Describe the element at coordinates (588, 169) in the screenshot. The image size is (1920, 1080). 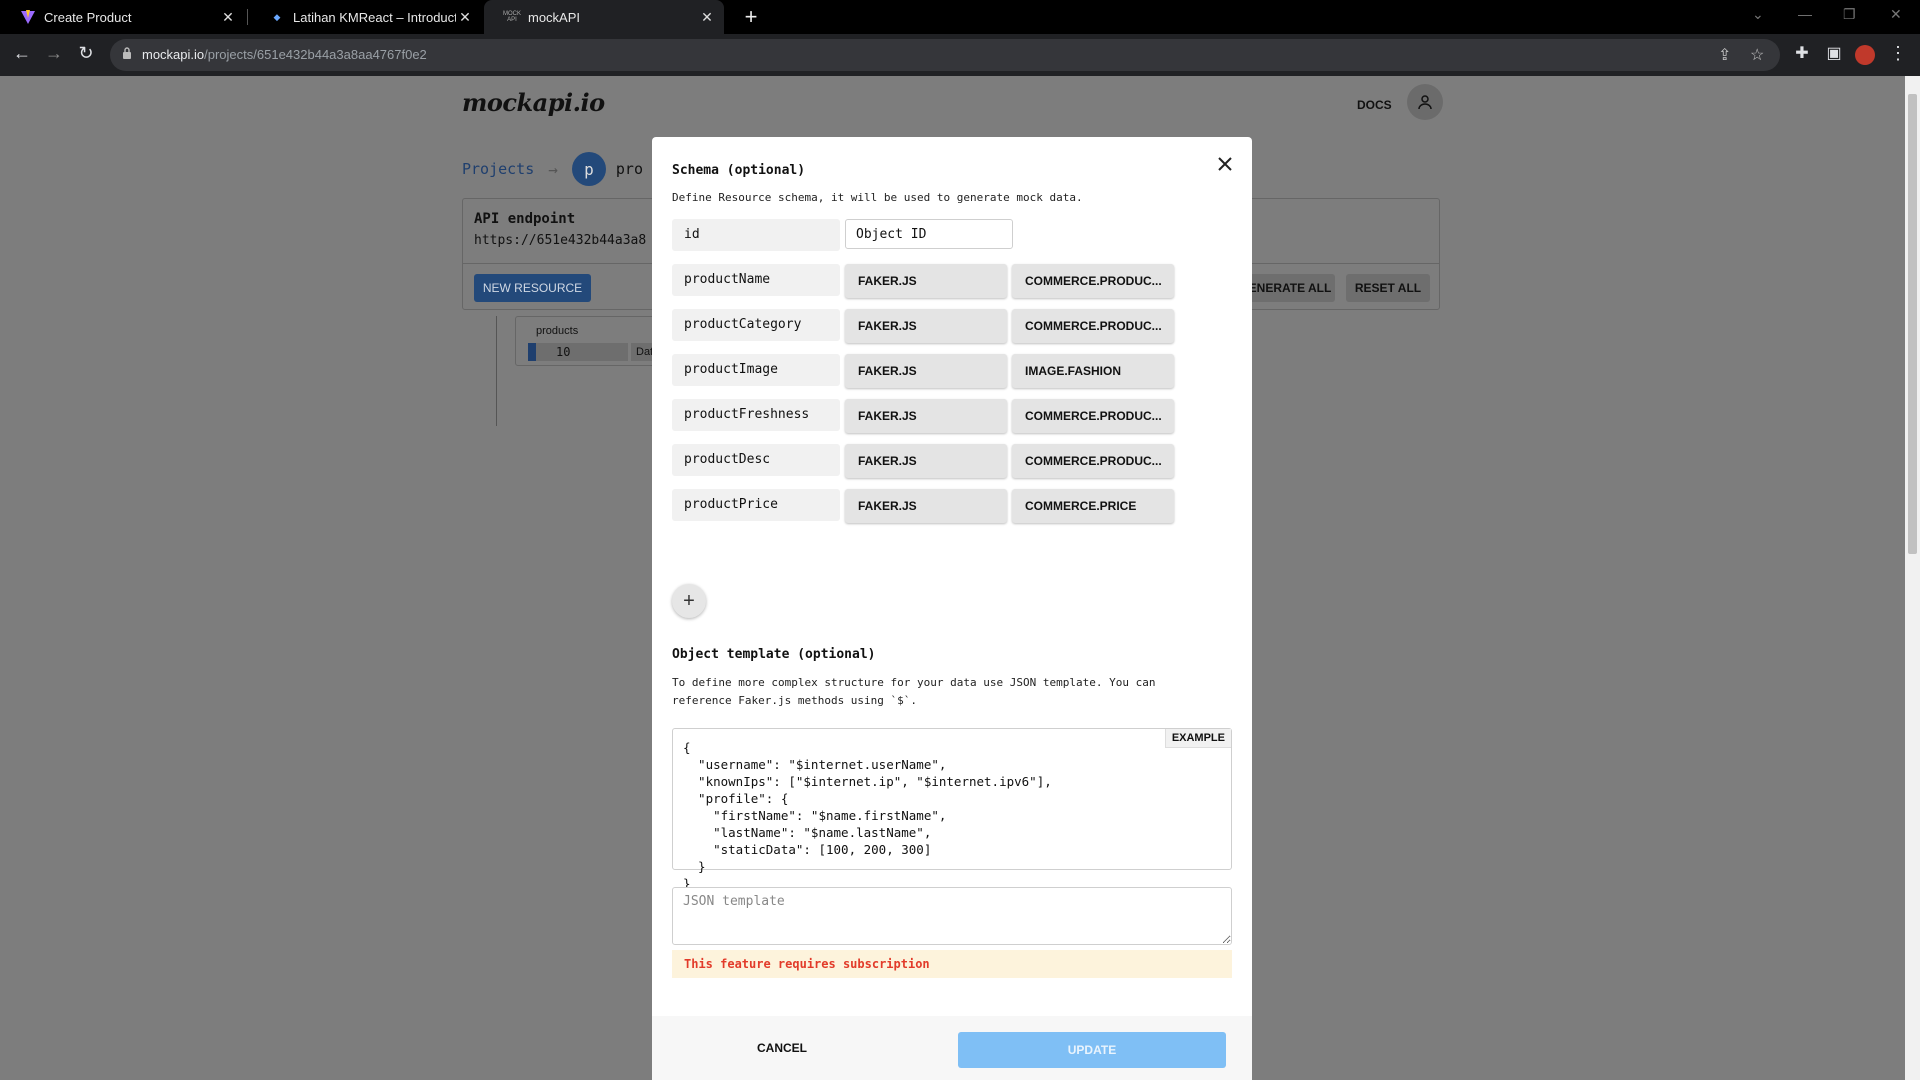
I see `project-avatar: p` at that location.